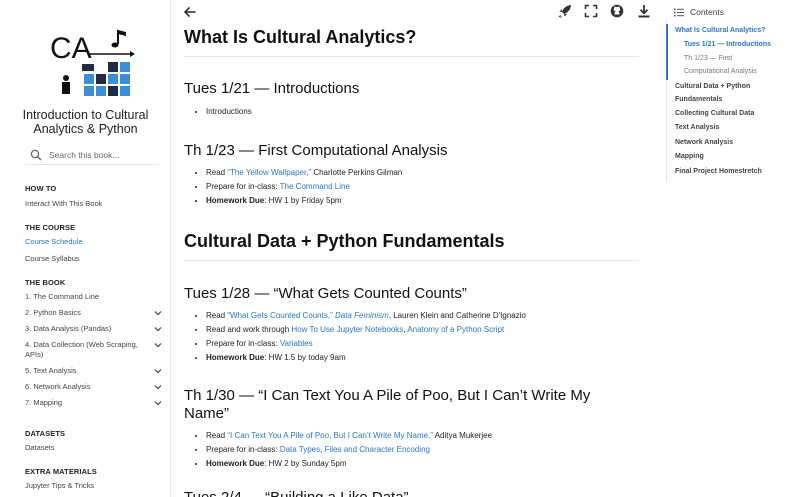  What do you see at coordinates (296, 343) in the screenshot?
I see `variables-link: Variables` at bounding box center [296, 343].